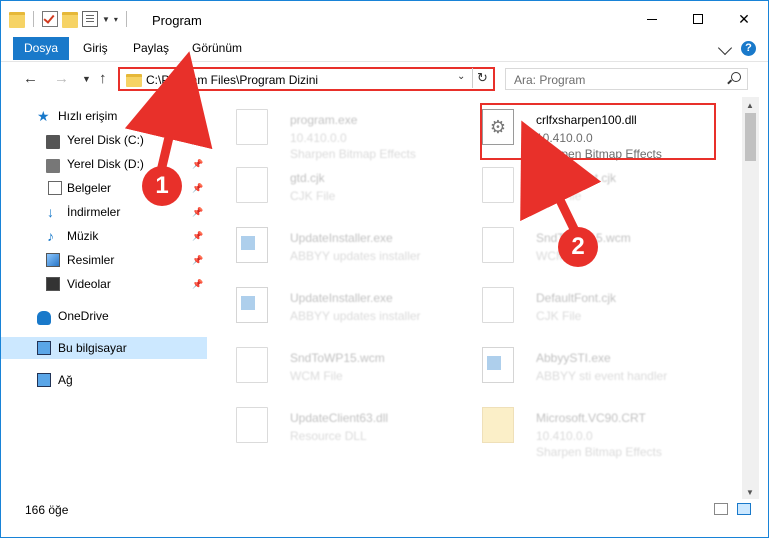  Describe the element at coordinates (50, 212) in the screenshot. I see `download-icon: ↓` at that location.